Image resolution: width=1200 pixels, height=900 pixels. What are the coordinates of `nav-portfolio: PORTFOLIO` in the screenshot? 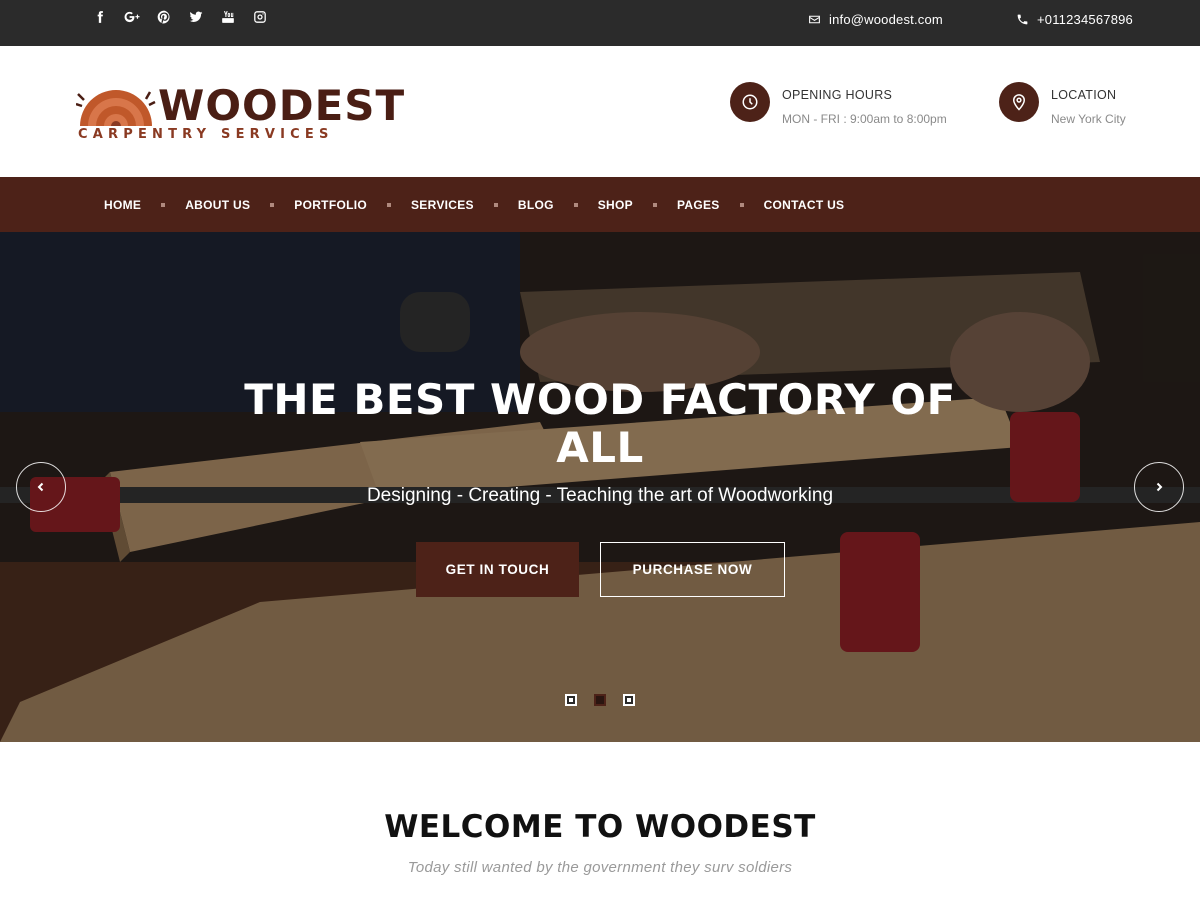 It's located at (330, 205).